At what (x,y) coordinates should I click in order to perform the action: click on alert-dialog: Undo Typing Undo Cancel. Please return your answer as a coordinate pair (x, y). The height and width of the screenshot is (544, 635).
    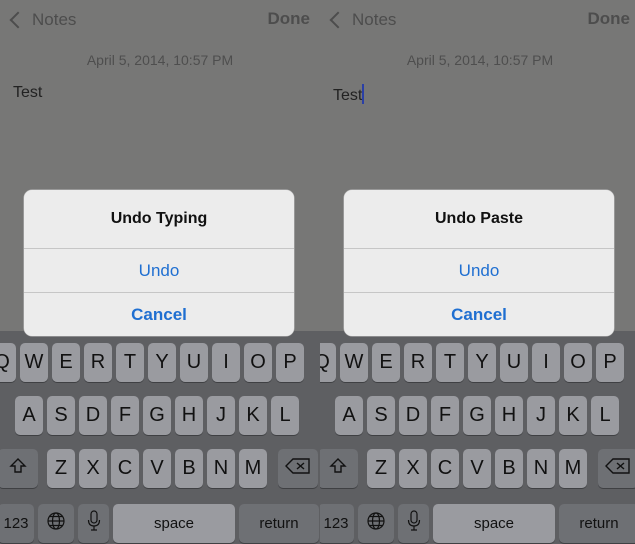
    Looking at the image, I should click on (159, 263).